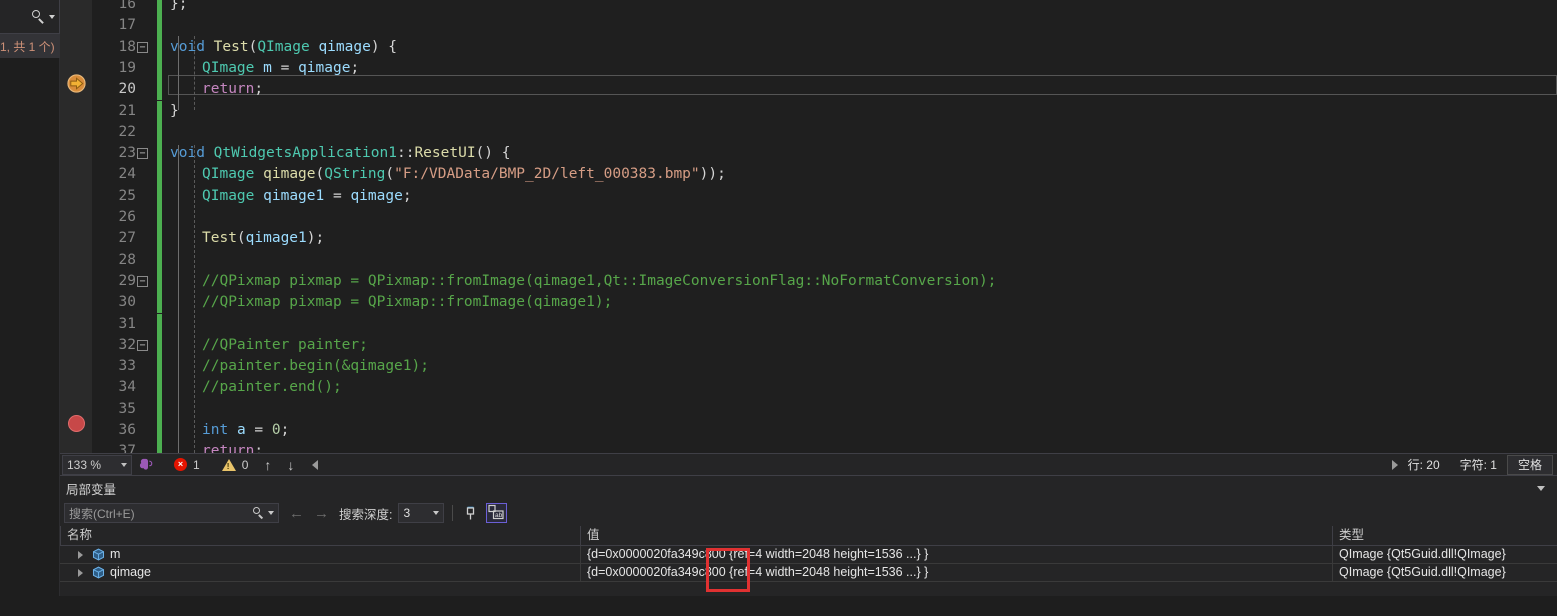 This screenshot has height=616, width=1557. What do you see at coordinates (808, 447) in the screenshot?
I see `code-line: 37 return;` at bounding box center [808, 447].